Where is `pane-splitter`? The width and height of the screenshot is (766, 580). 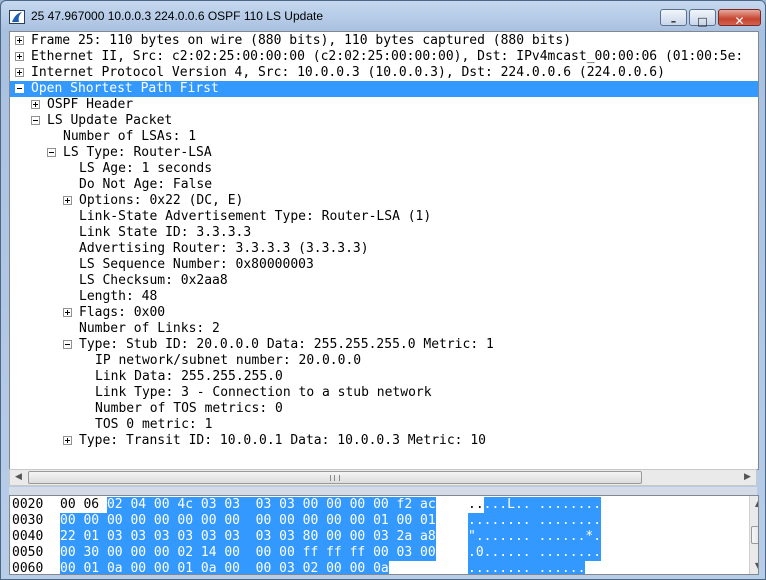 pane-splitter is located at coordinates (383, 491).